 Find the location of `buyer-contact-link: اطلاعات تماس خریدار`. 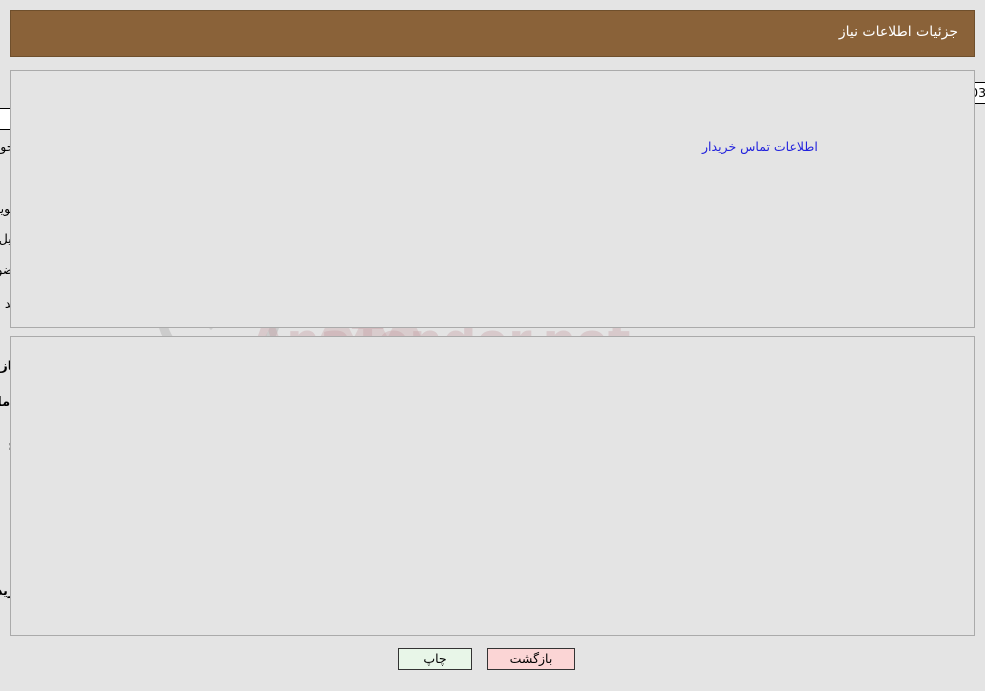

buyer-contact-link: اطلاعات تماس خریدار is located at coordinates (760, 146).